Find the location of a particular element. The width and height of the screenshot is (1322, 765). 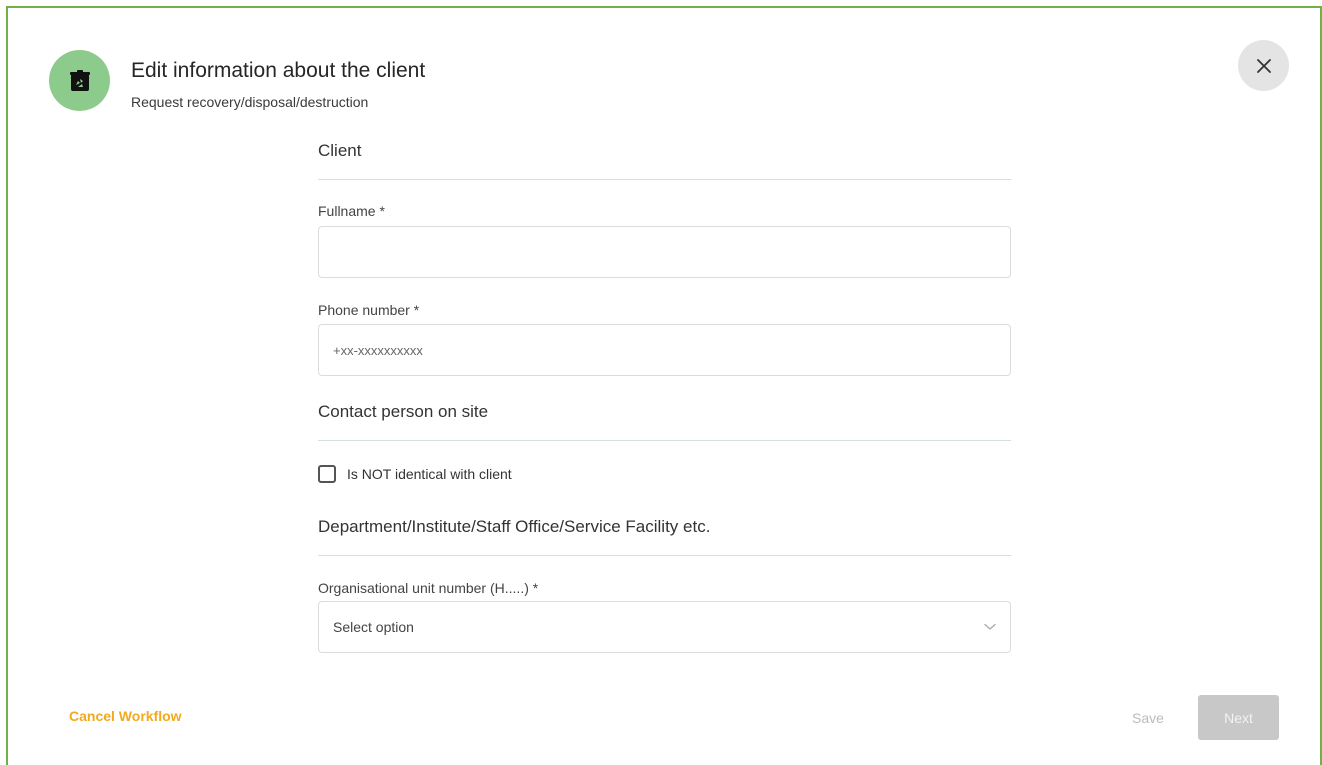

close-icon is located at coordinates (1263, 65).